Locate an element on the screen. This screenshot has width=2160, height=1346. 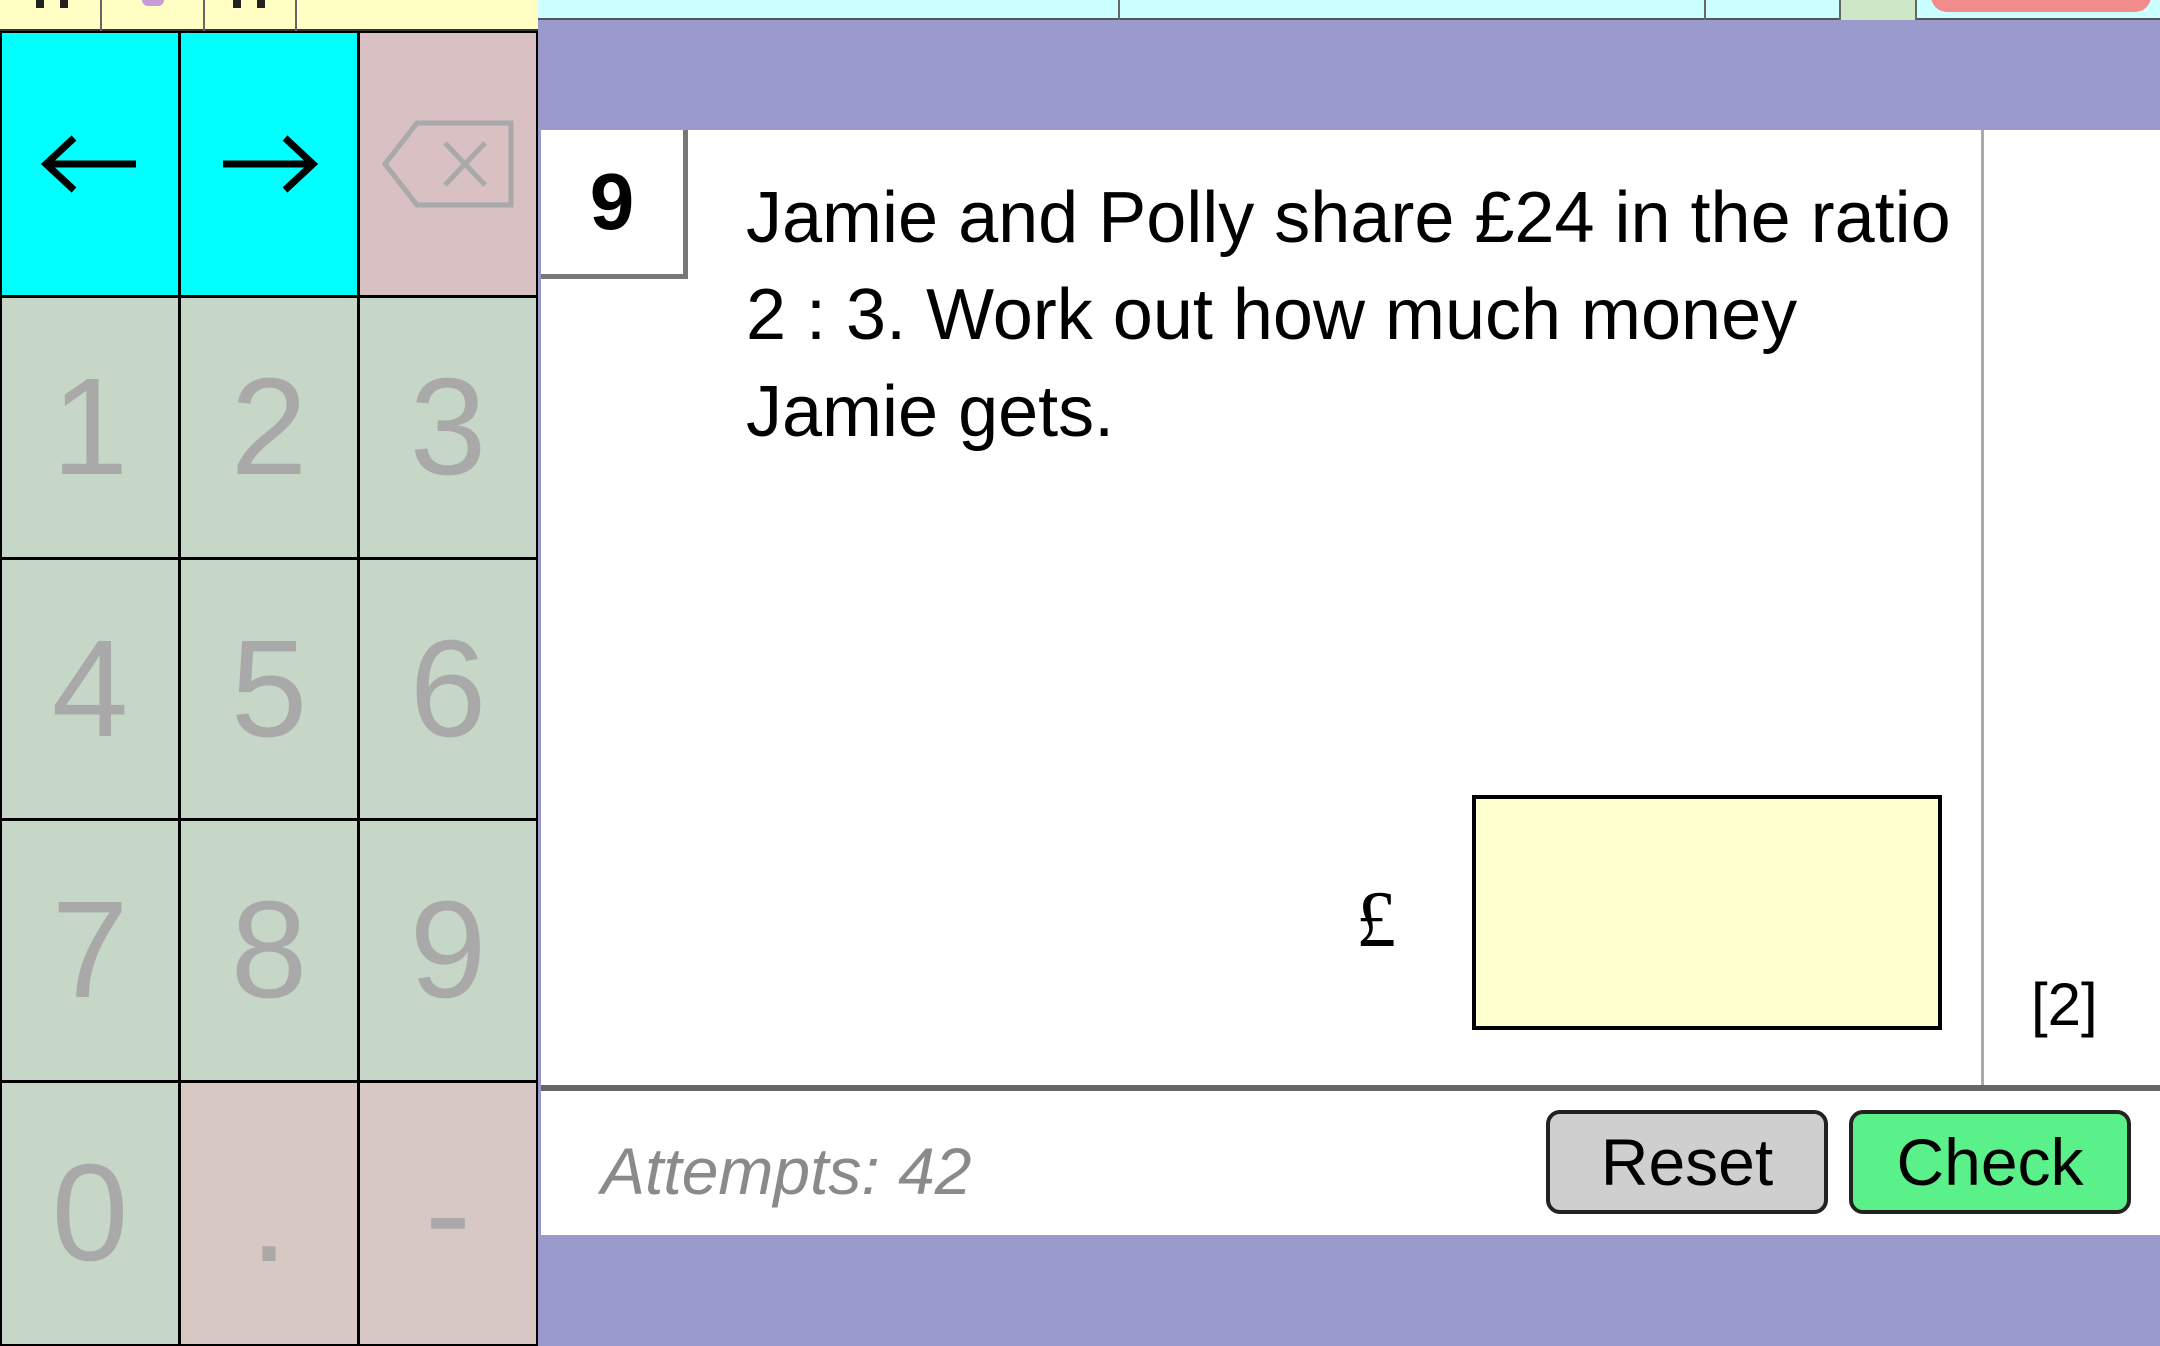
backspace-key is located at coordinates (448, 164).